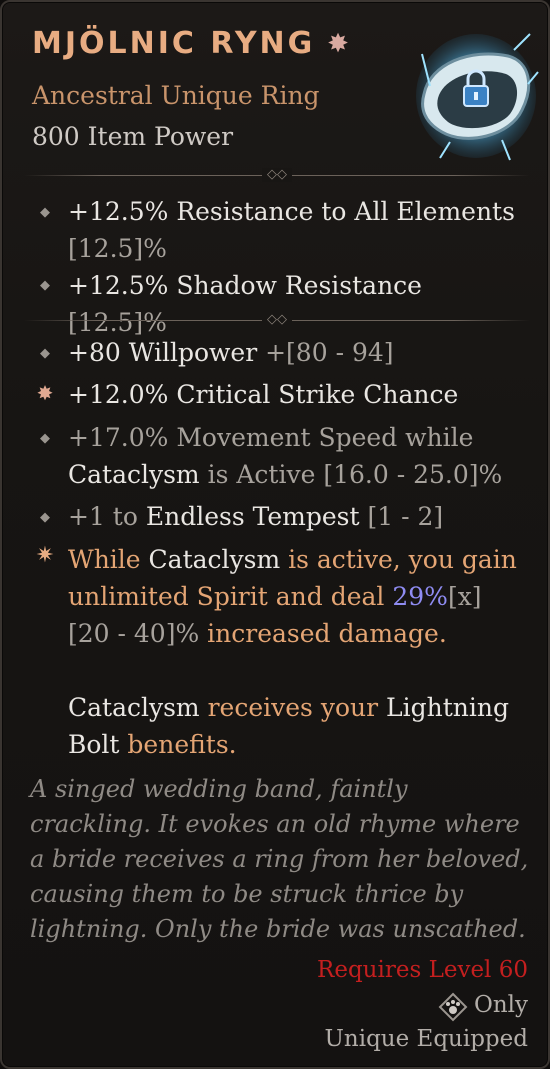 This screenshot has height=1069, width=550. Describe the element at coordinates (256, 516) in the screenshot. I see `affix-endless-tempest: +1 to Endless Tempest [1 - 2]` at that location.